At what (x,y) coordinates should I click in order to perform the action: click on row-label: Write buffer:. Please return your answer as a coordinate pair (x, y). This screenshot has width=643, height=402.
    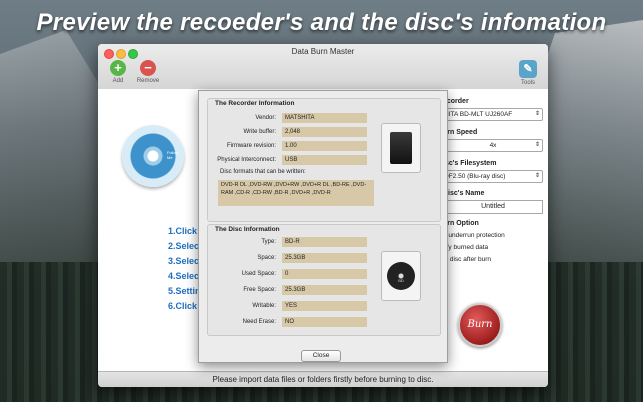
    Looking at the image, I should click on (259, 132).